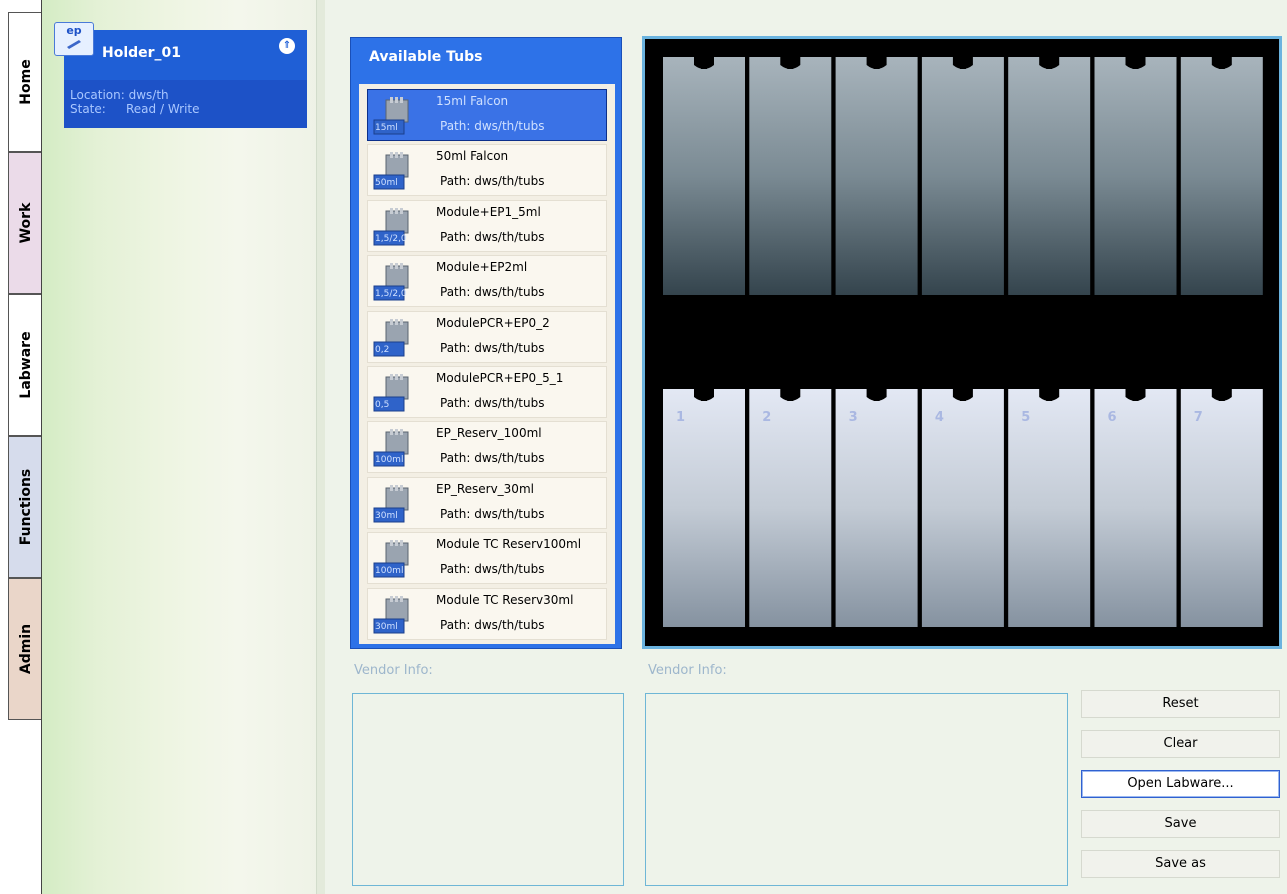  I want to click on tub-list-item: 50ml 50ml Falcon Path: dws/th/tubs, so click(487, 170).